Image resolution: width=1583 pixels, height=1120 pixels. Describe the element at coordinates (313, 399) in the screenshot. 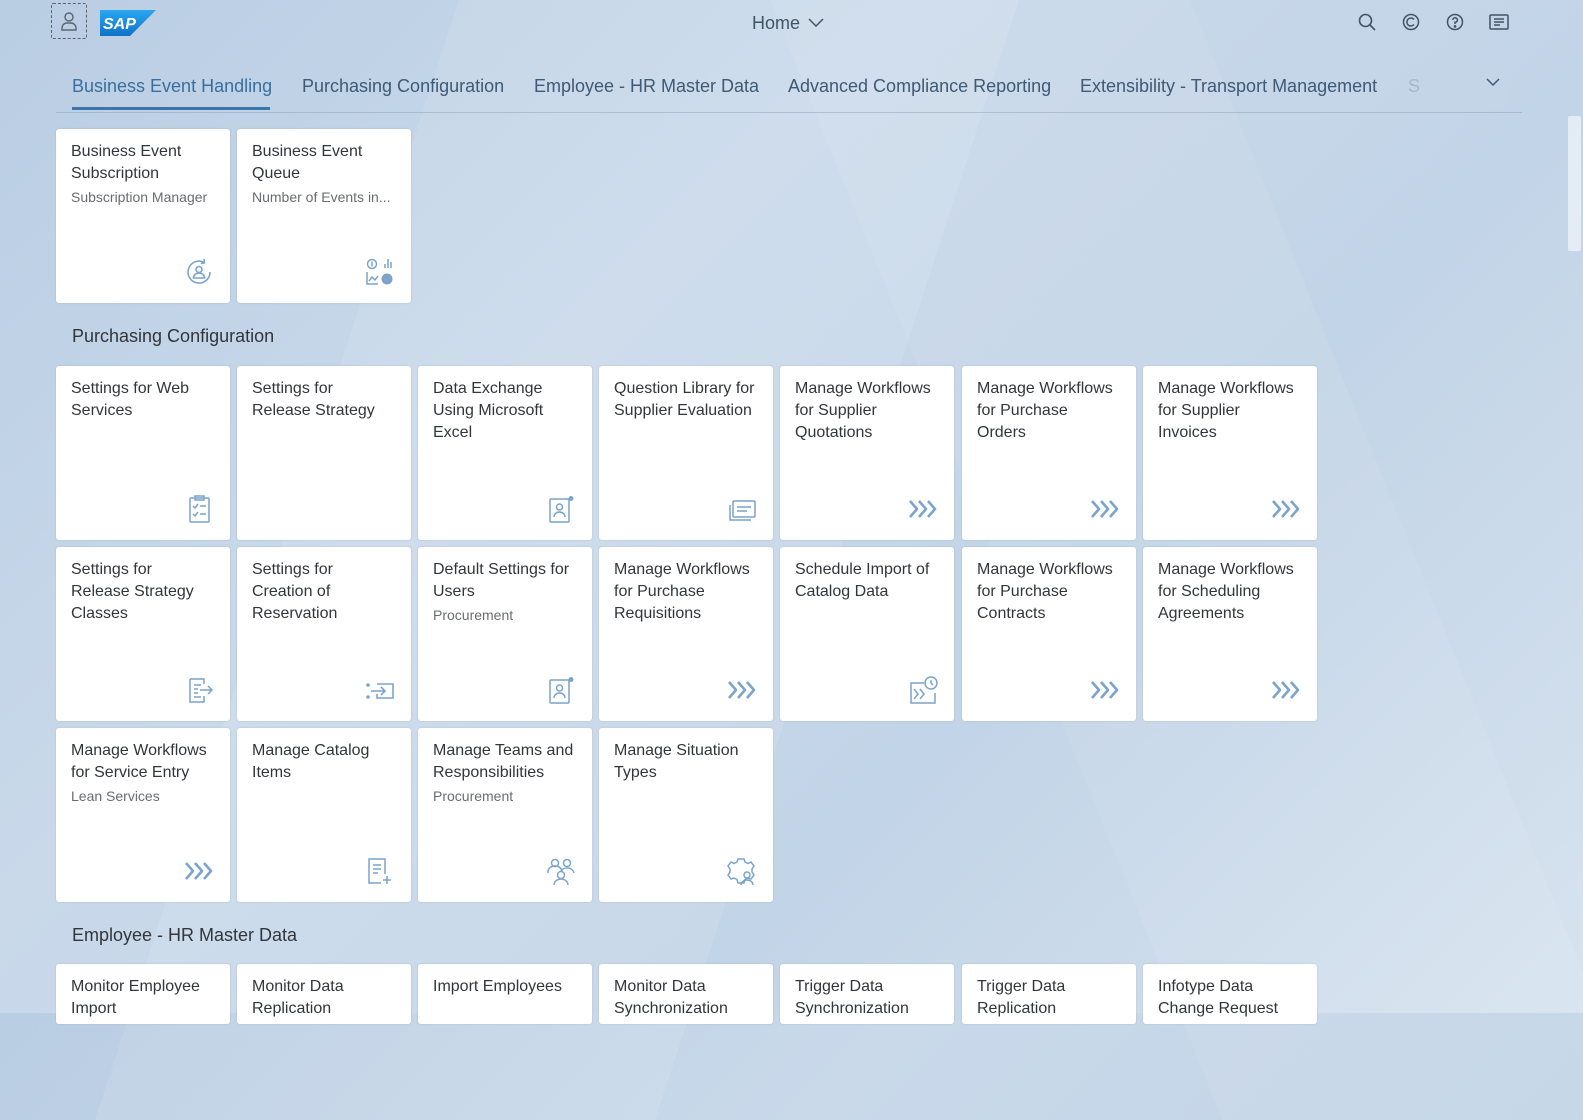

I see `tile-title: Settings for Release Strategy` at that location.